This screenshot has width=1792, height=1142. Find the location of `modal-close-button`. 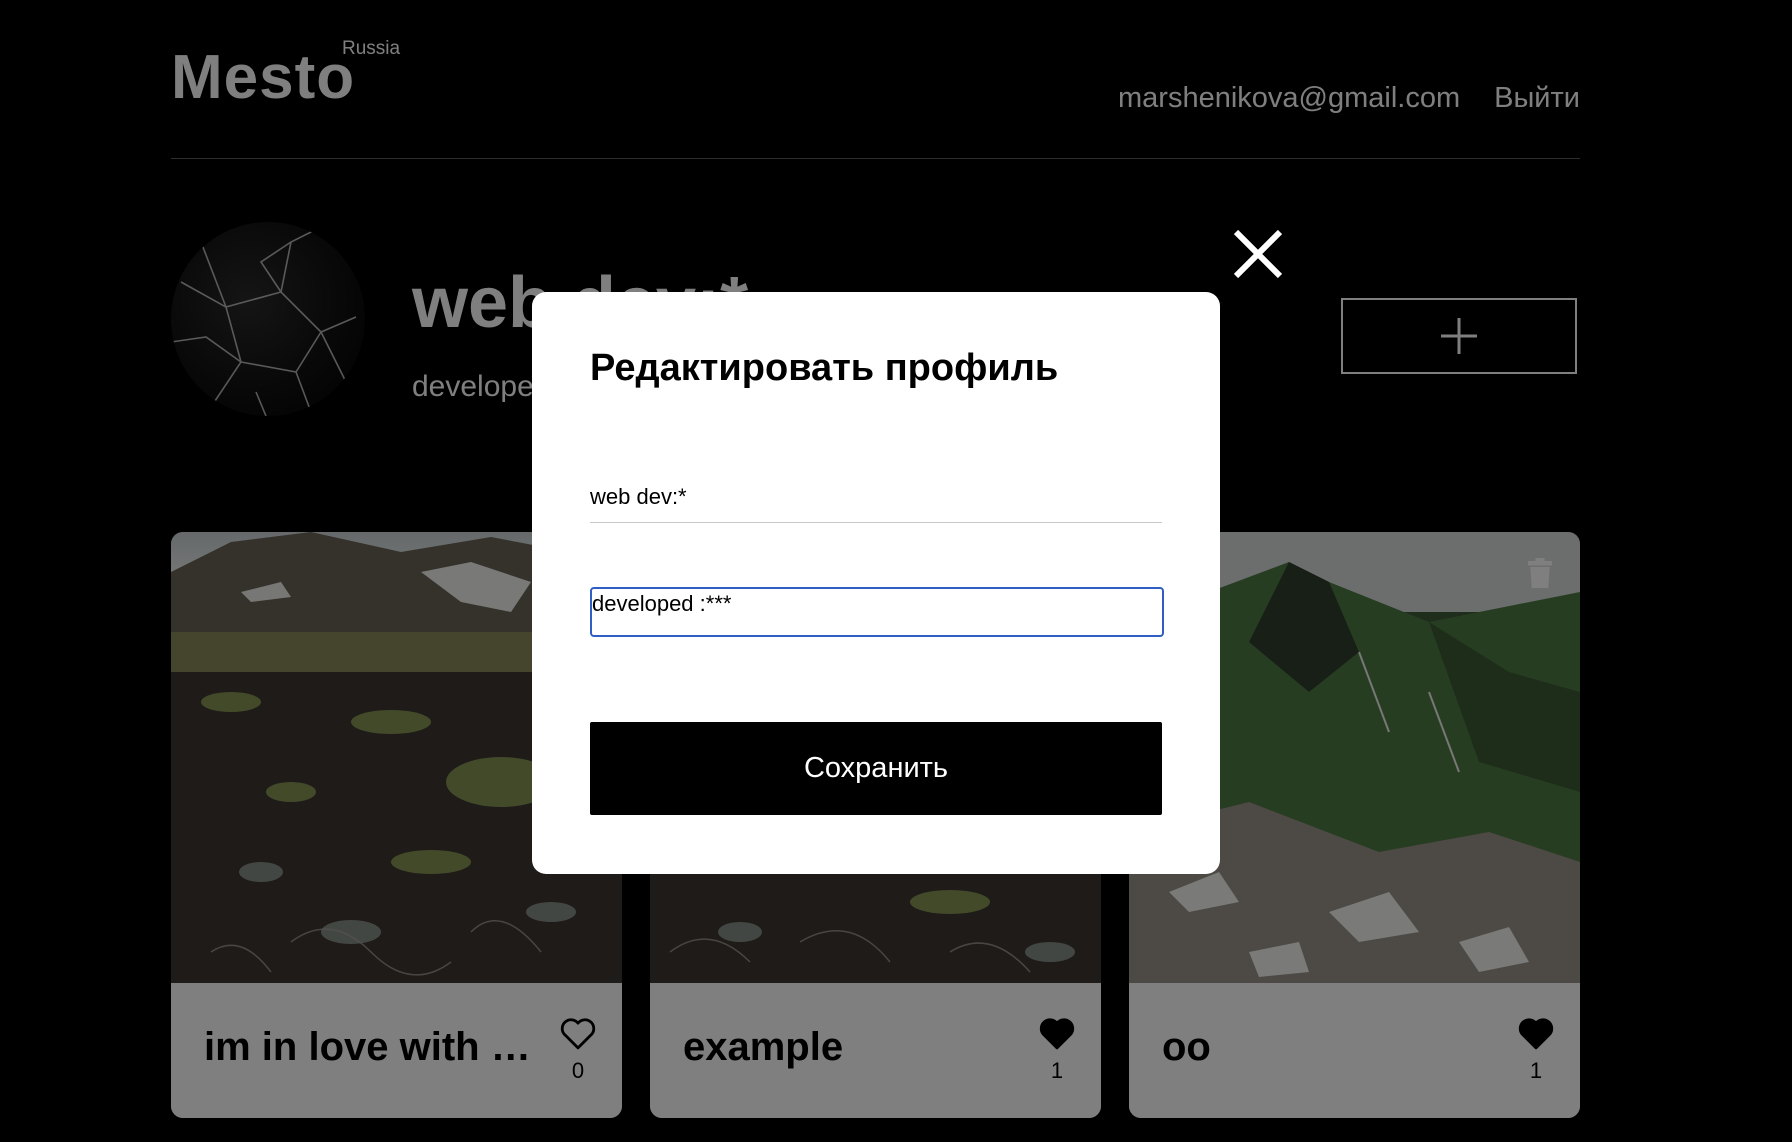

modal-close-button is located at coordinates (1258, 254).